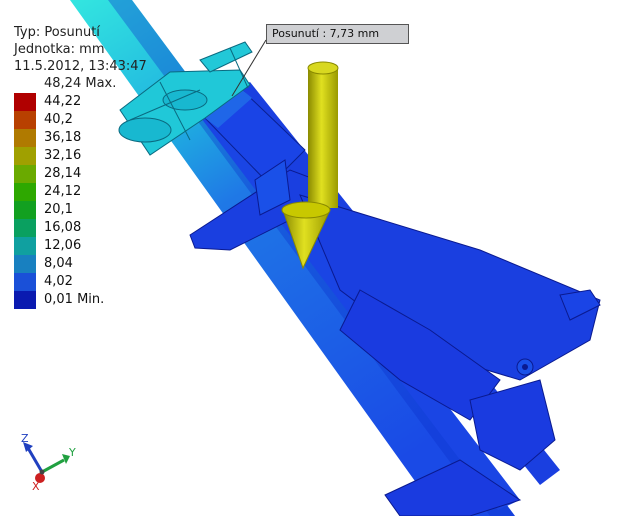 This screenshot has height=516, width=620. Describe the element at coordinates (59, 49) in the screenshot. I see `legend-unit: Jednotka: mm` at that location.